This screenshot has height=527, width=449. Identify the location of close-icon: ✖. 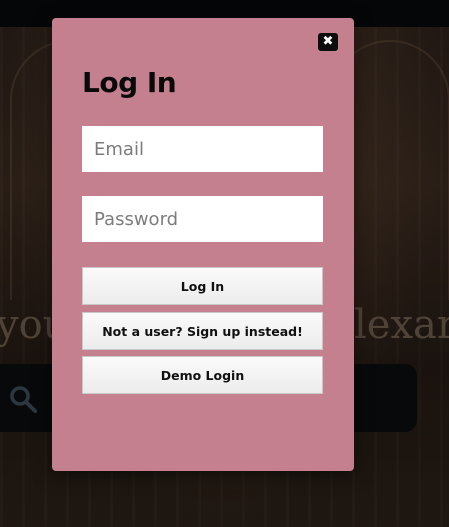
(328, 42).